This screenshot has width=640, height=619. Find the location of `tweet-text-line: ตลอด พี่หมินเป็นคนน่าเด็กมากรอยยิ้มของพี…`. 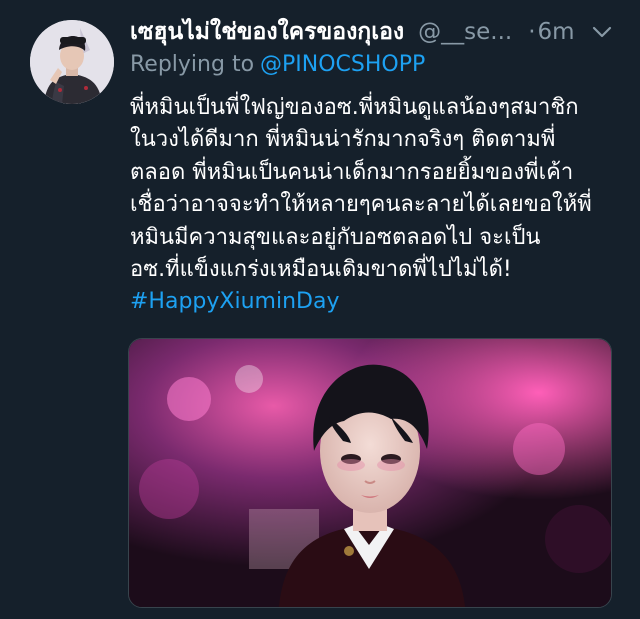

tweet-text-line: ตลอด พี่หมินเป็นคนน่าเด็กมากรอยยิ้มของพี… is located at coordinates (352, 172).